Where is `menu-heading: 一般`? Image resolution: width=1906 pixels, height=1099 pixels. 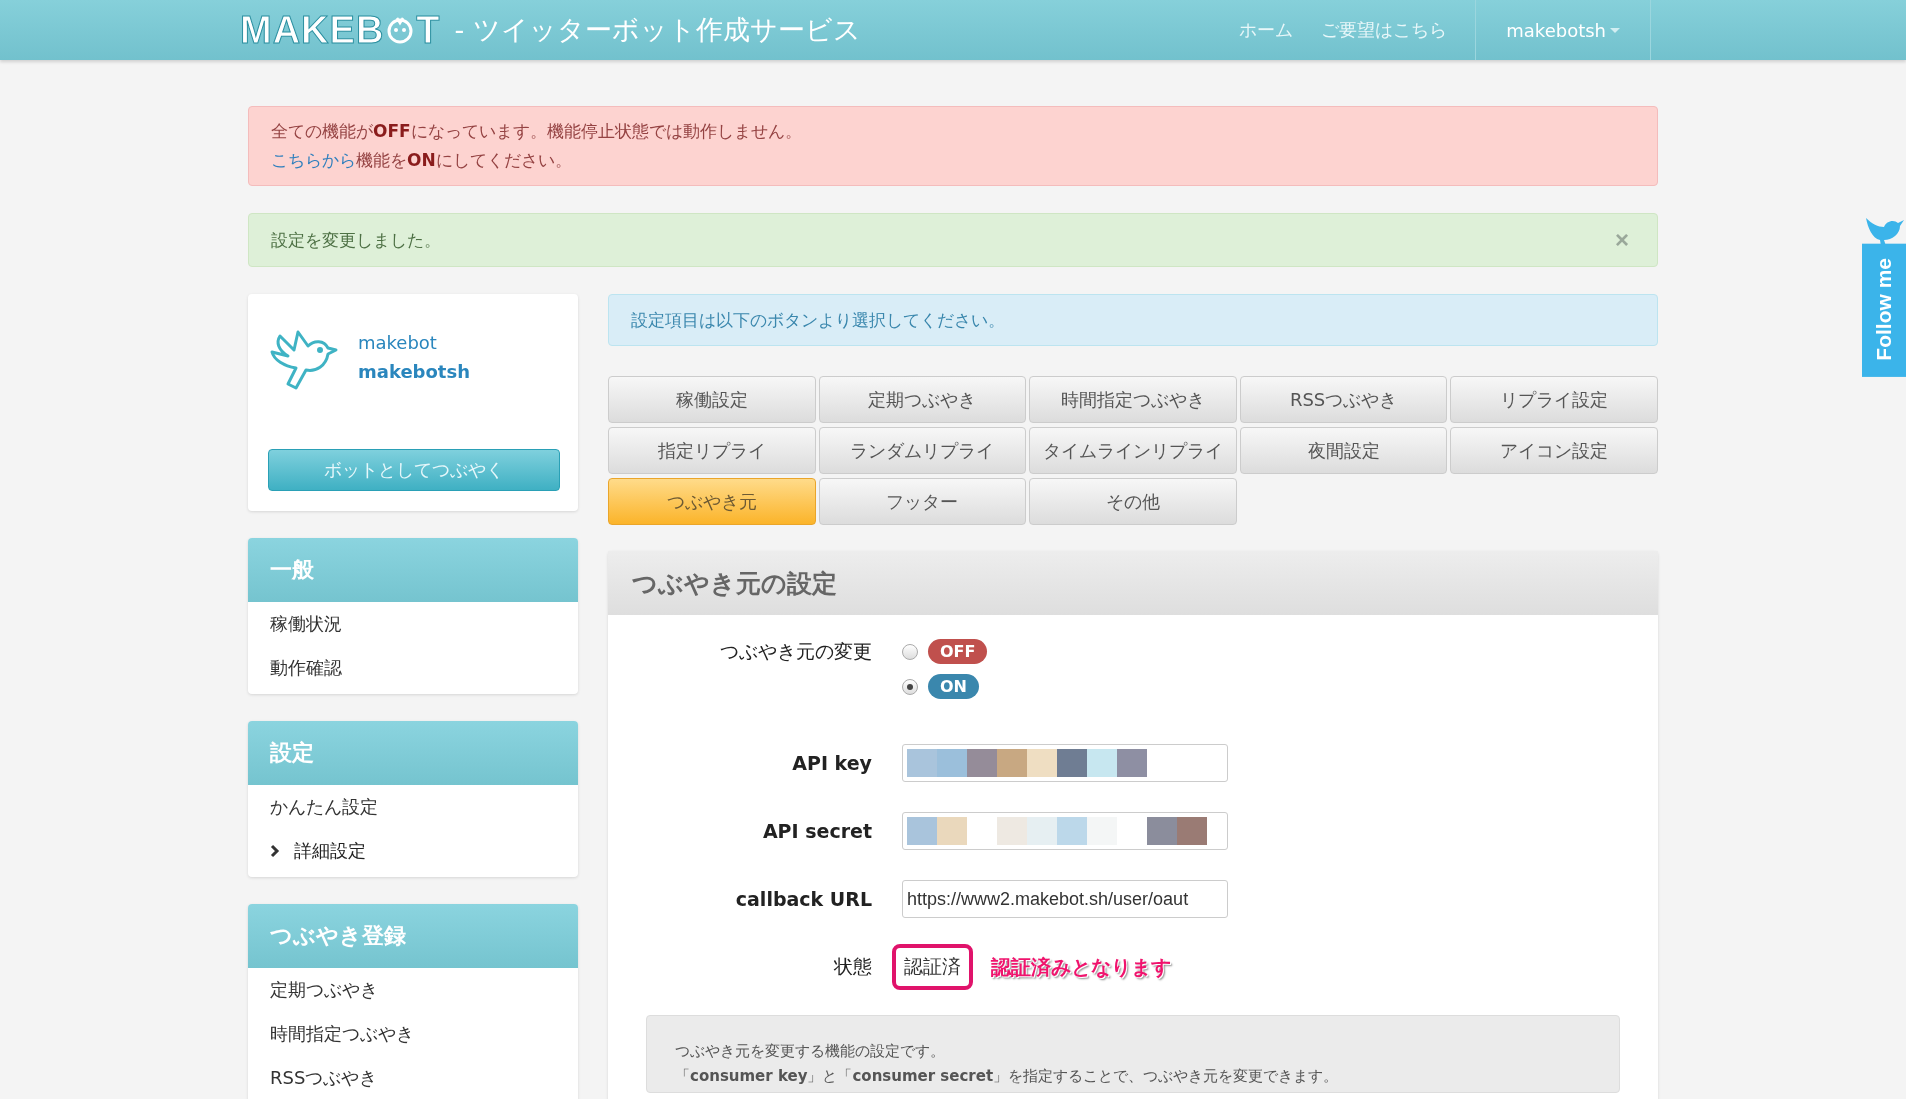
menu-heading: 一般 is located at coordinates (413, 570).